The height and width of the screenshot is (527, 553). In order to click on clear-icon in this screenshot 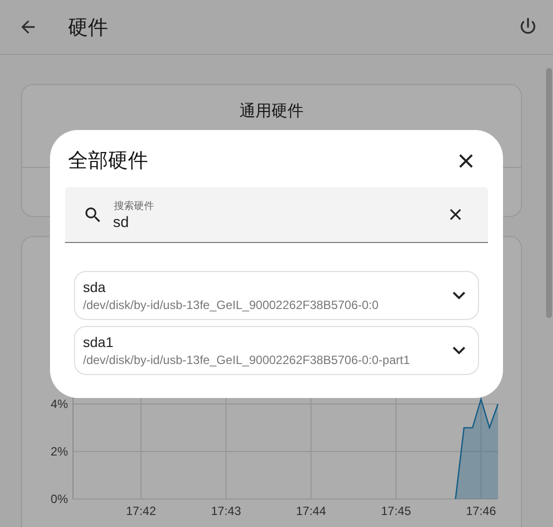, I will do `click(455, 214)`.